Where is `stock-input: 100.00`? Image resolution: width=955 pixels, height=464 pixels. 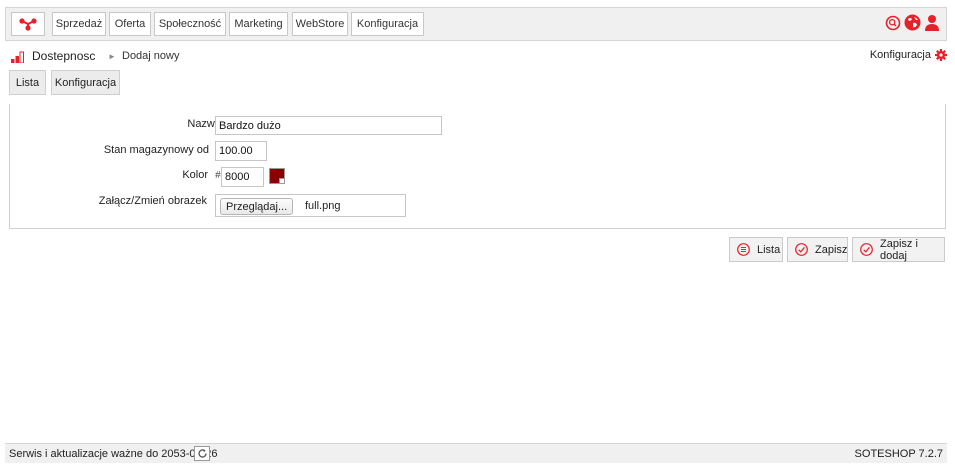 stock-input: 100.00 is located at coordinates (241, 151).